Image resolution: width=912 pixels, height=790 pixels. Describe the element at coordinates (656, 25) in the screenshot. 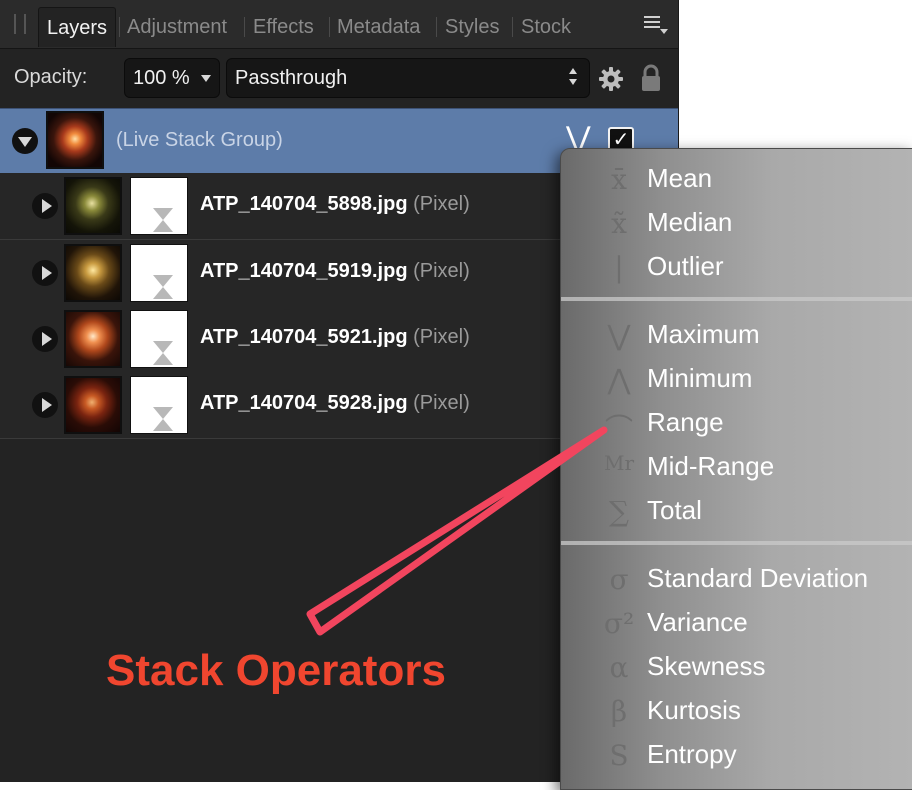

I see `panel-menu-icon` at that location.